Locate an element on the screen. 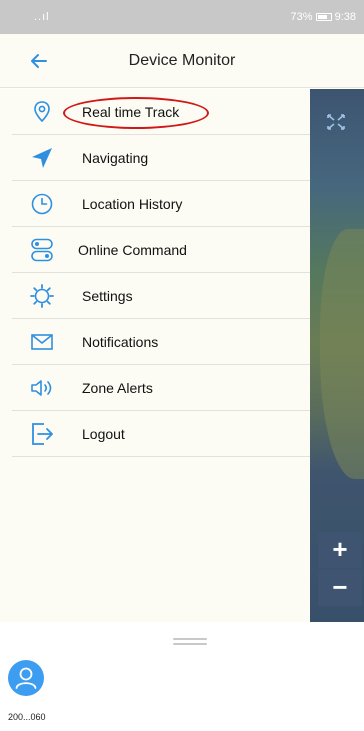 The height and width of the screenshot is (731, 364). menu-item-zone-alerts: Zone Alerts is located at coordinates (161, 388).